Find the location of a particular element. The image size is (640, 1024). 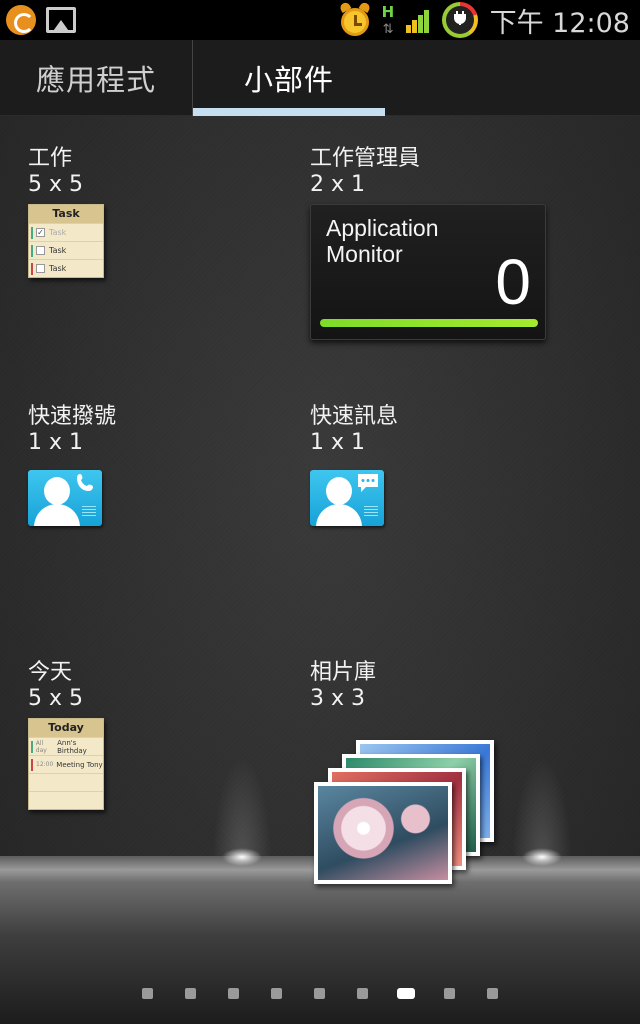

data-arrows-label: ⇅ is located at coordinates (388, 29).